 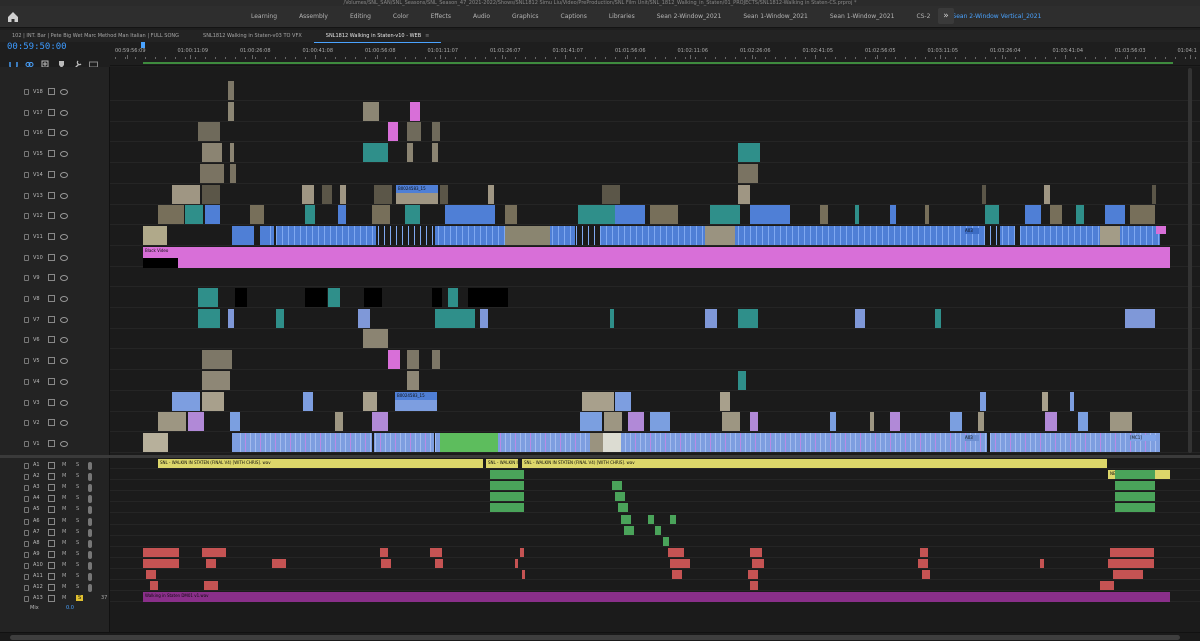 I want to click on track-name: A1, so click(x=36, y=465).